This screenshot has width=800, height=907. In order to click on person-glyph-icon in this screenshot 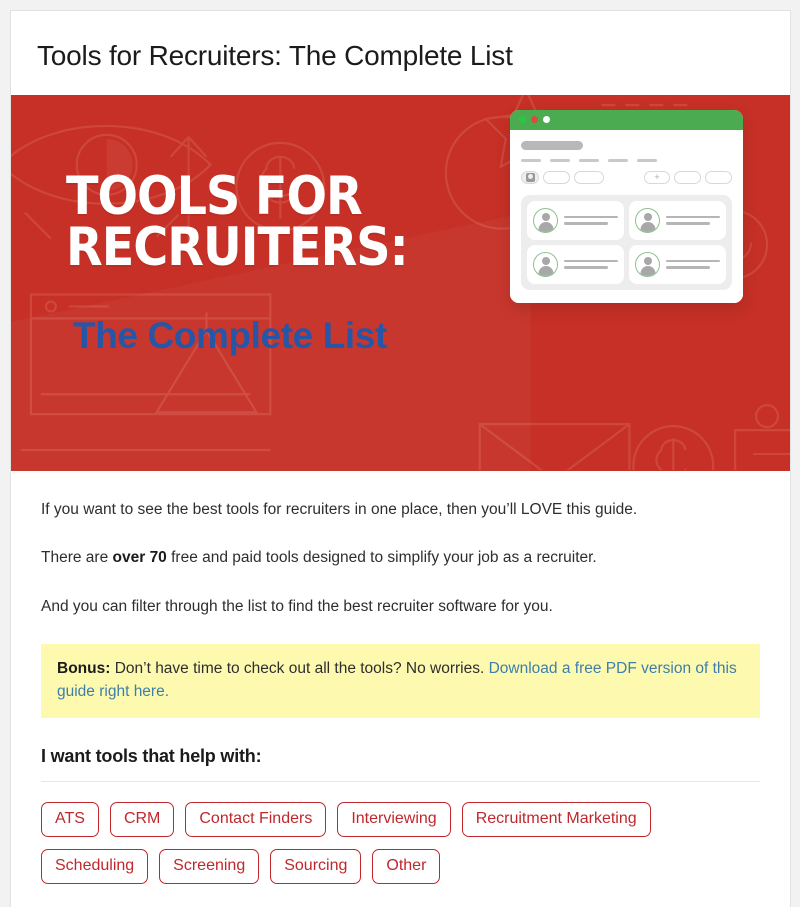, I will do `click(530, 177)`.